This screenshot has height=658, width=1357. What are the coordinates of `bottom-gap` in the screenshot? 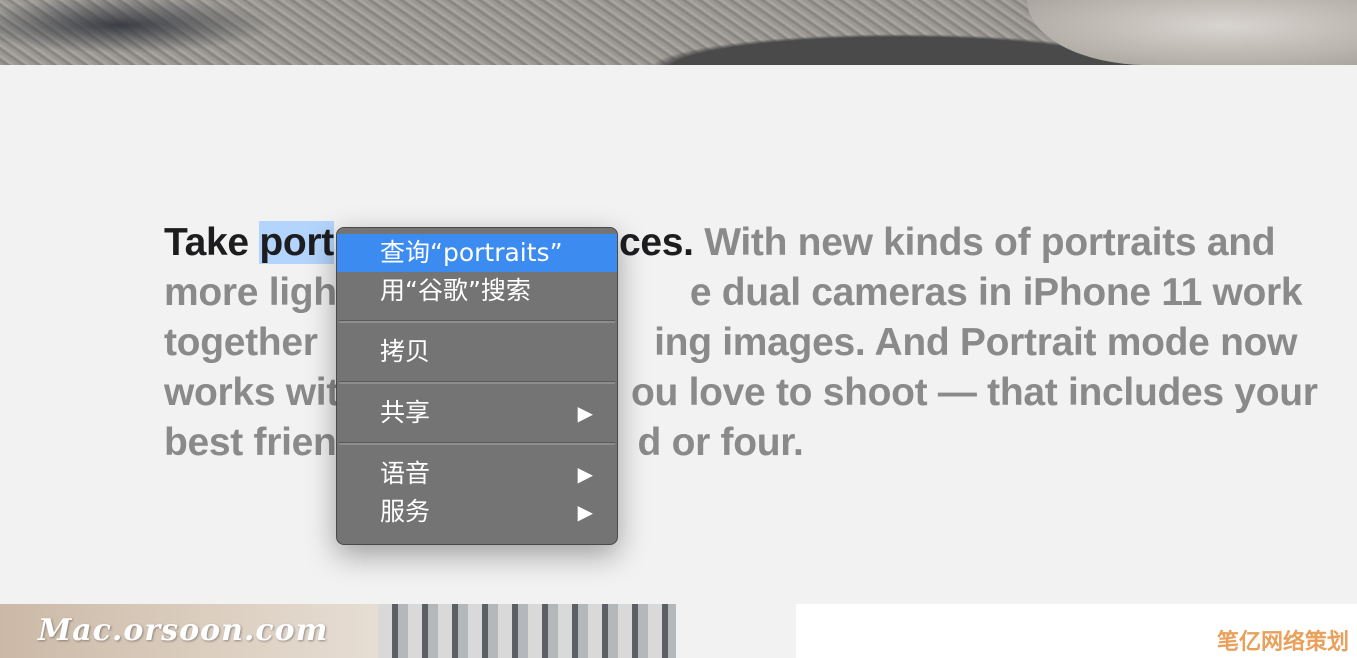 It's located at (736, 631).